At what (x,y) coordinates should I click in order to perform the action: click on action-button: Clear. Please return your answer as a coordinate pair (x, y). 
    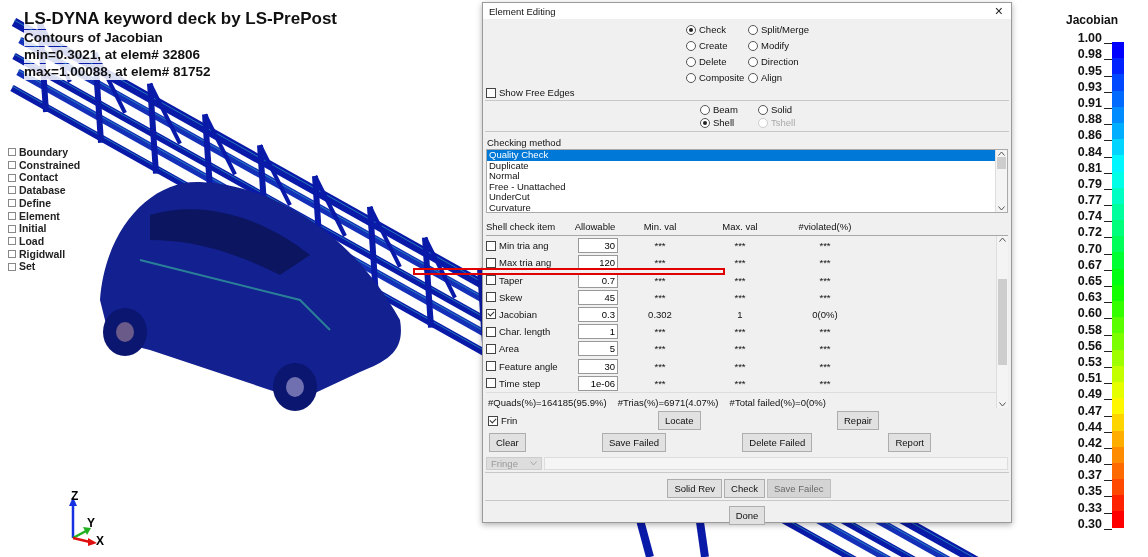
    Looking at the image, I should click on (507, 442).